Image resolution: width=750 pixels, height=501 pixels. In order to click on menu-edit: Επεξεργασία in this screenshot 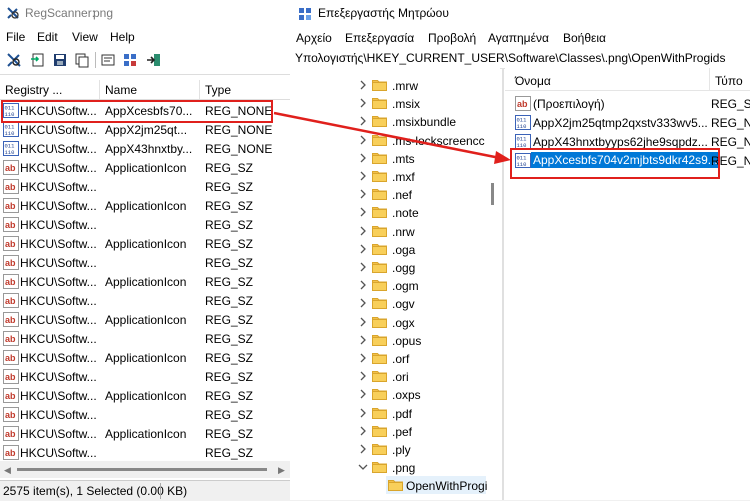, I will do `click(379, 38)`.